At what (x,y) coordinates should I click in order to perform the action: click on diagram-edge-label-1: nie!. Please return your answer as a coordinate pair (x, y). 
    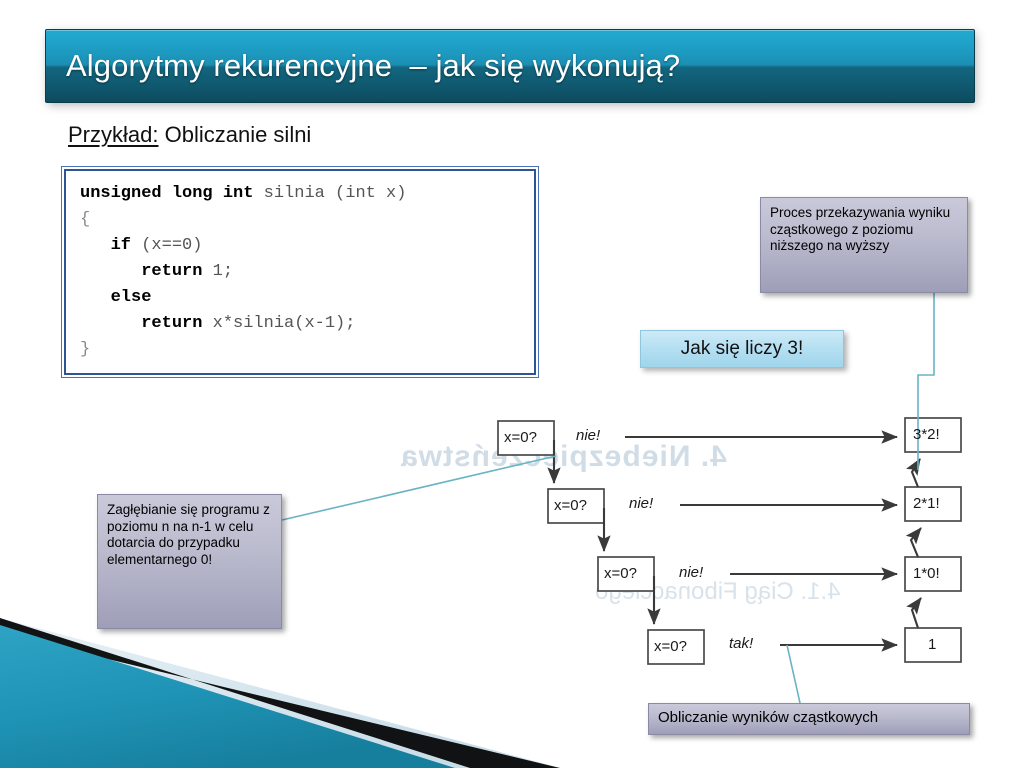
    Looking at the image, I should click on (588, 435).